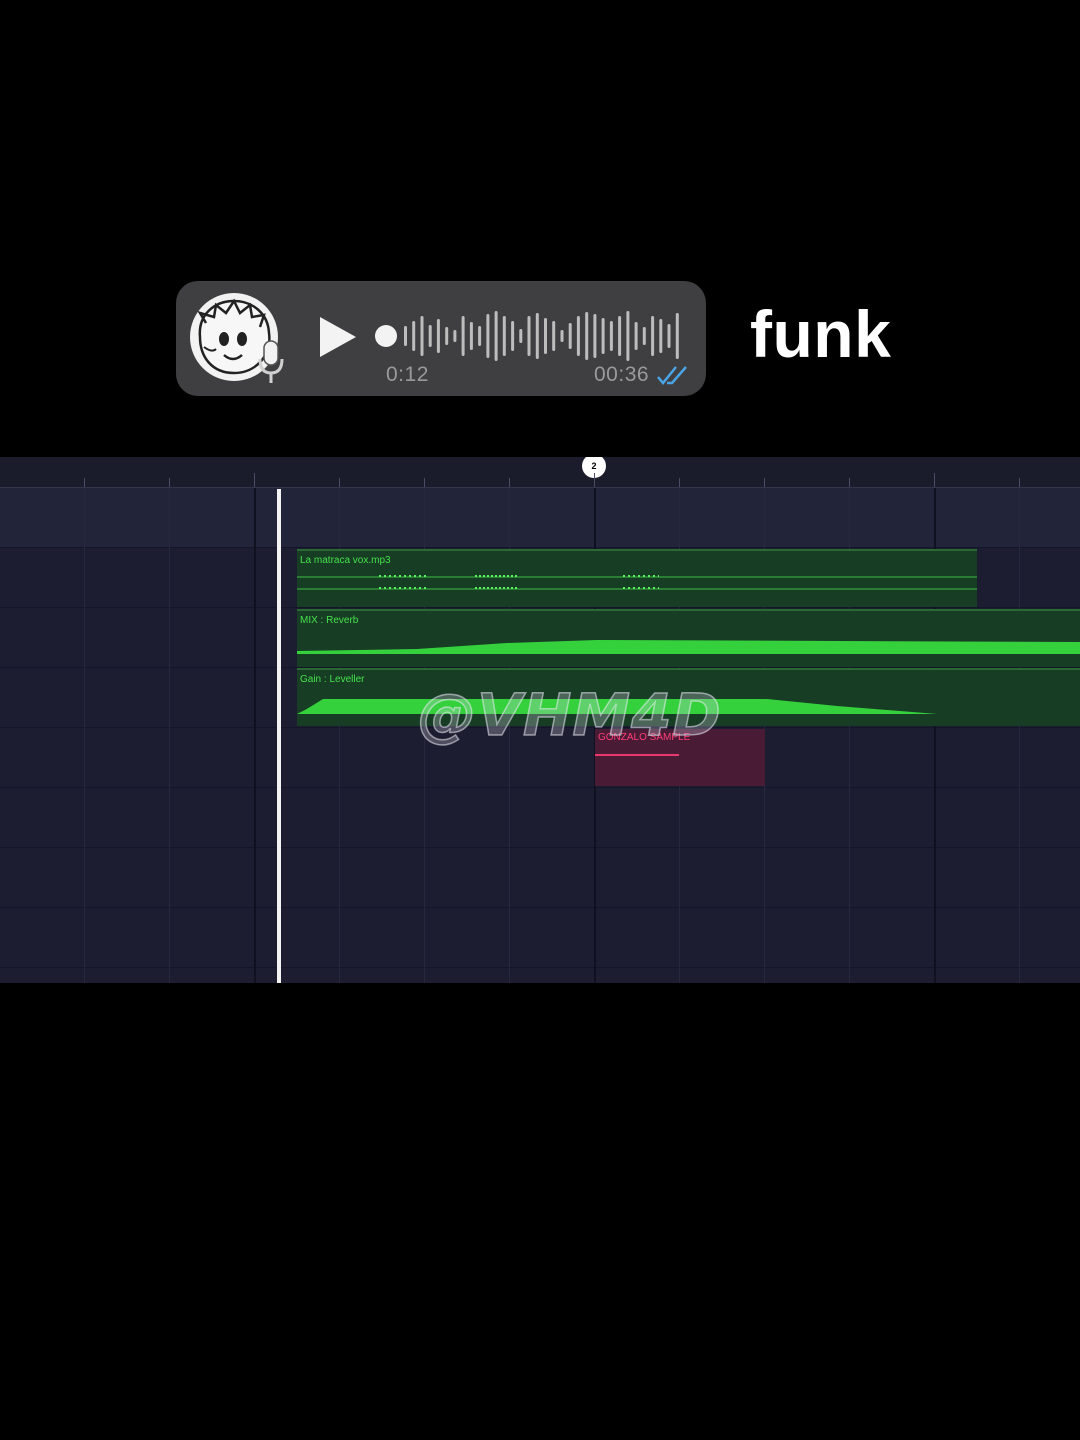 The width and height of the screenshot is (1080, 1440). Describe the element at coordinates (271, 361) in the screenshot. I see `mic-icon` at that location.